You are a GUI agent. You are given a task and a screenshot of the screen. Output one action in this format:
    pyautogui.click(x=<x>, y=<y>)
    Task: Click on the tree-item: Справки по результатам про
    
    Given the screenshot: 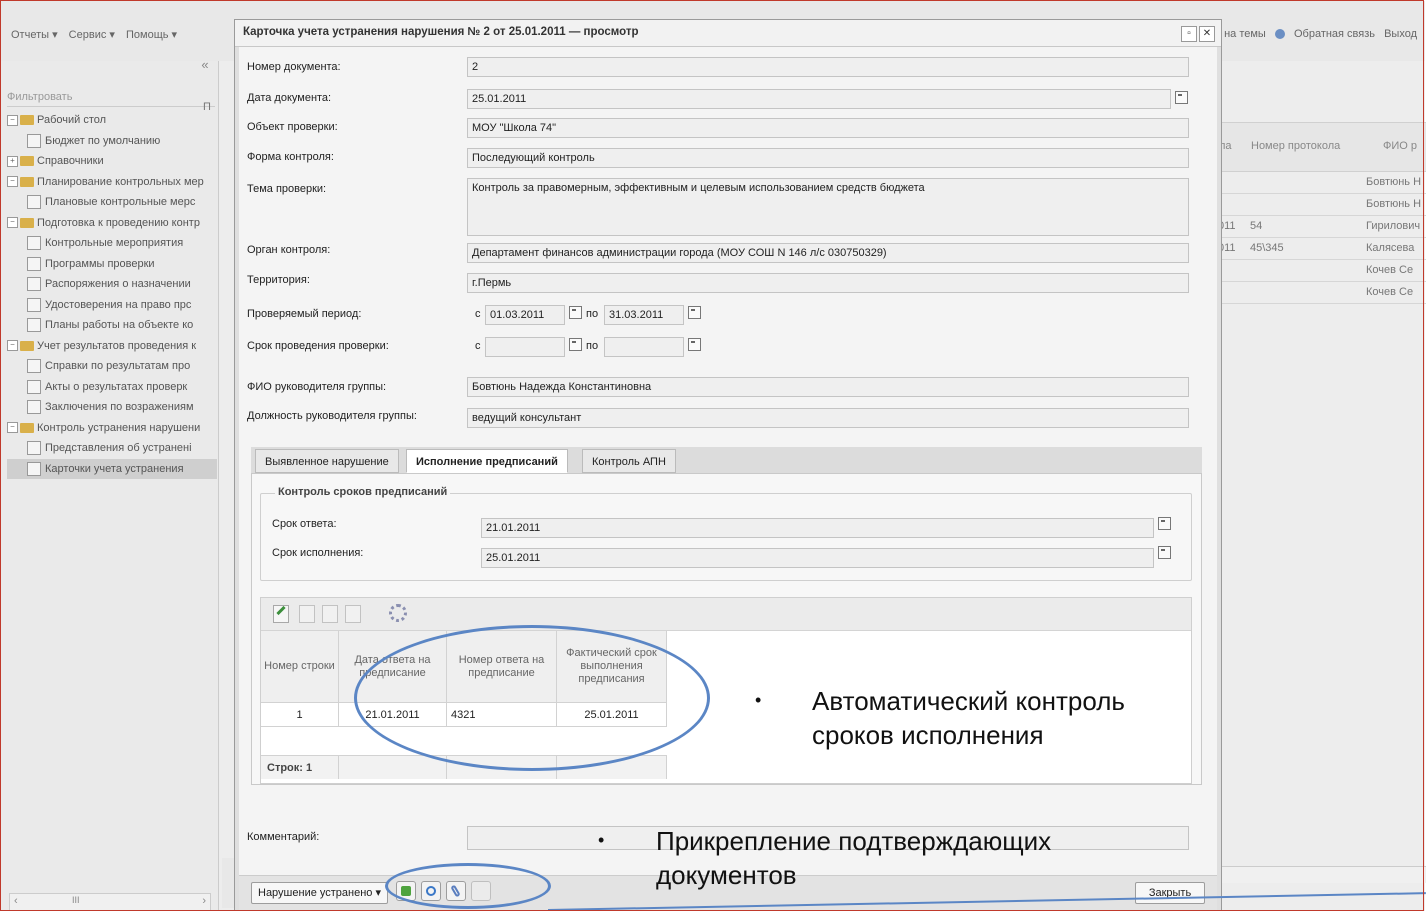 What is the action you would take?
    pyautogui.click(x=112, y=366)
    